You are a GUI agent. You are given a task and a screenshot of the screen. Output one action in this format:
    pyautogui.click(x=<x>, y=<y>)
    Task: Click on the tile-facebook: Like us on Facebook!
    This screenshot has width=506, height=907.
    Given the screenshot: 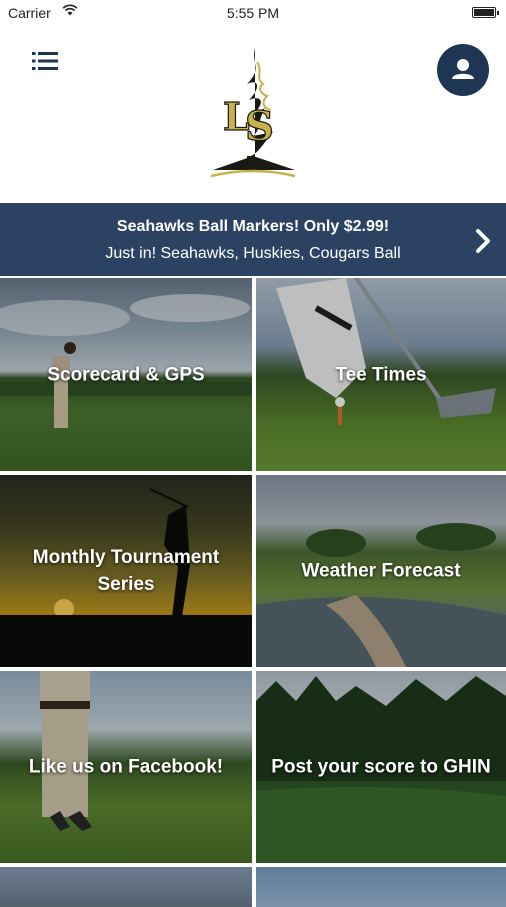 What is the action you would take?
    pyautogui.click(x=126, y=767)
    